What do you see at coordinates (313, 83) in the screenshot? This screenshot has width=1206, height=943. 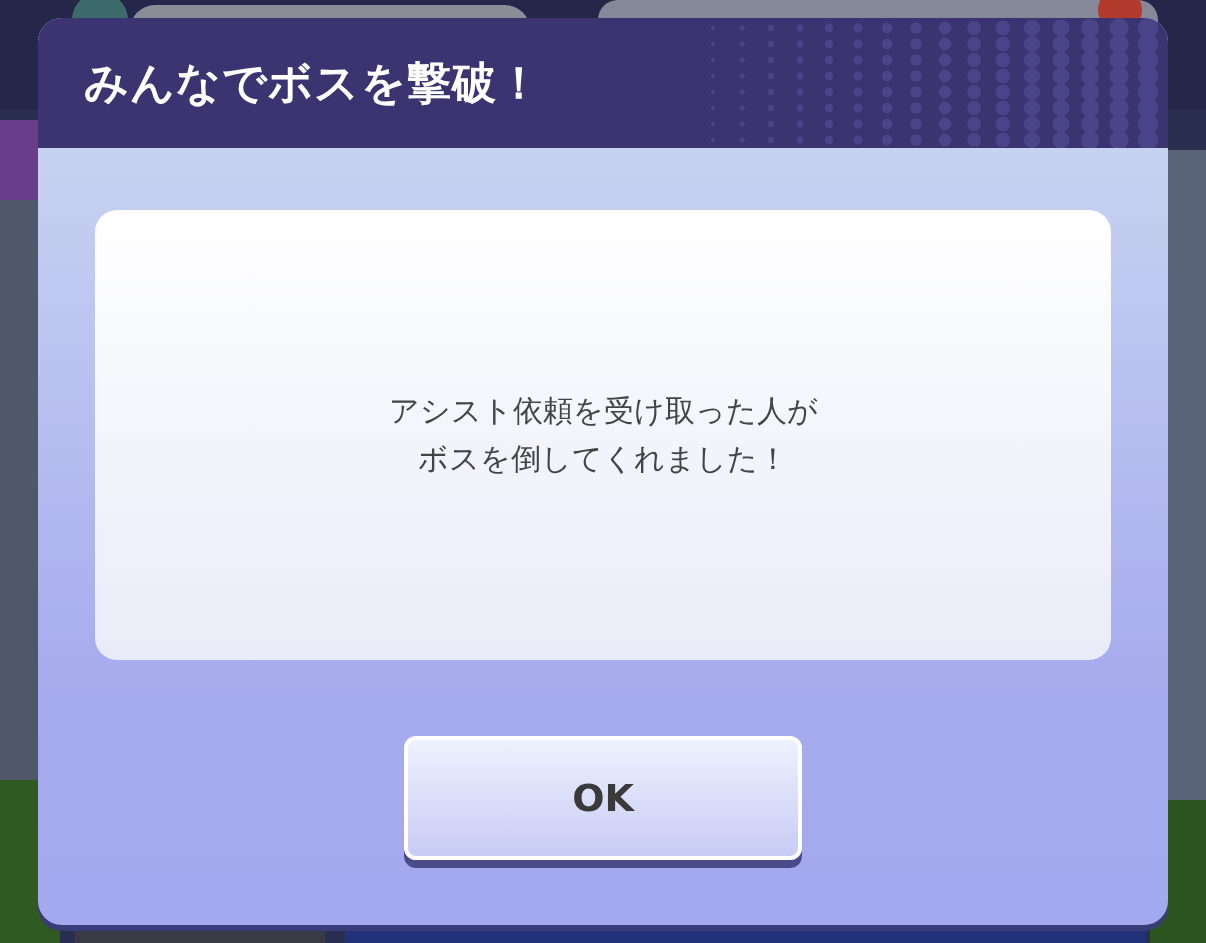 I see `dialog-title: みんなでボスを撃破！` at bounding box center [313, 83].